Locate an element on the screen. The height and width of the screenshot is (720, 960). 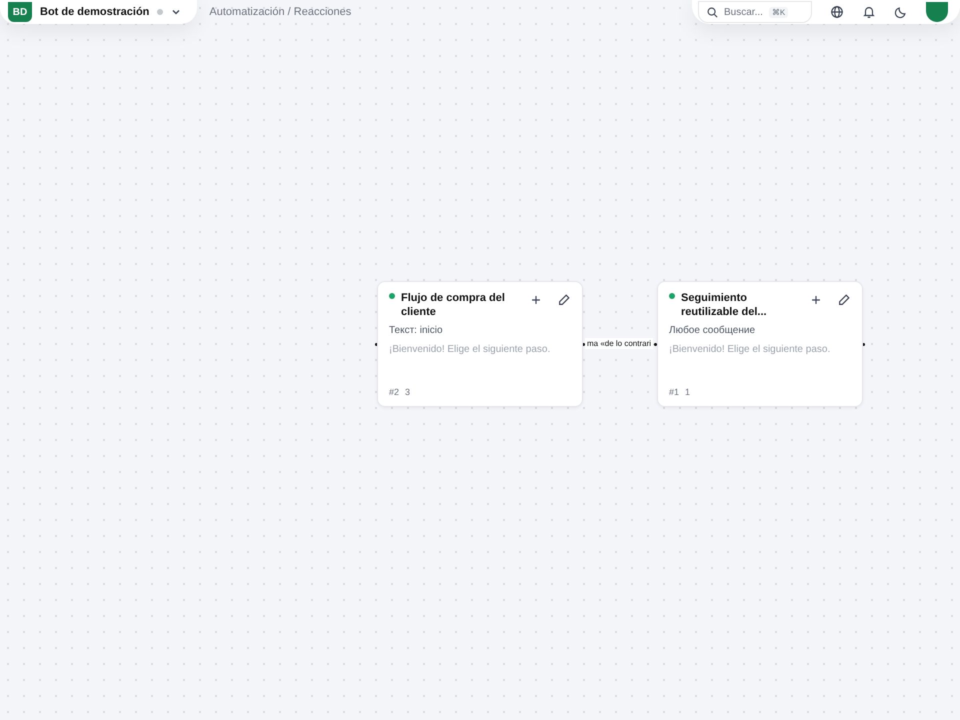
node-title: Flujo de compra del cliente is located at coordinates (453, 305).